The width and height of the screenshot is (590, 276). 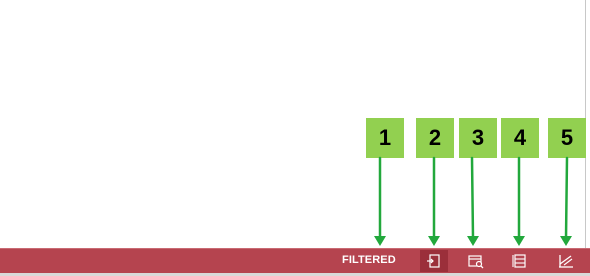 I want to click on filtered-indicator: FILTERED, so click(x=369, y=260).